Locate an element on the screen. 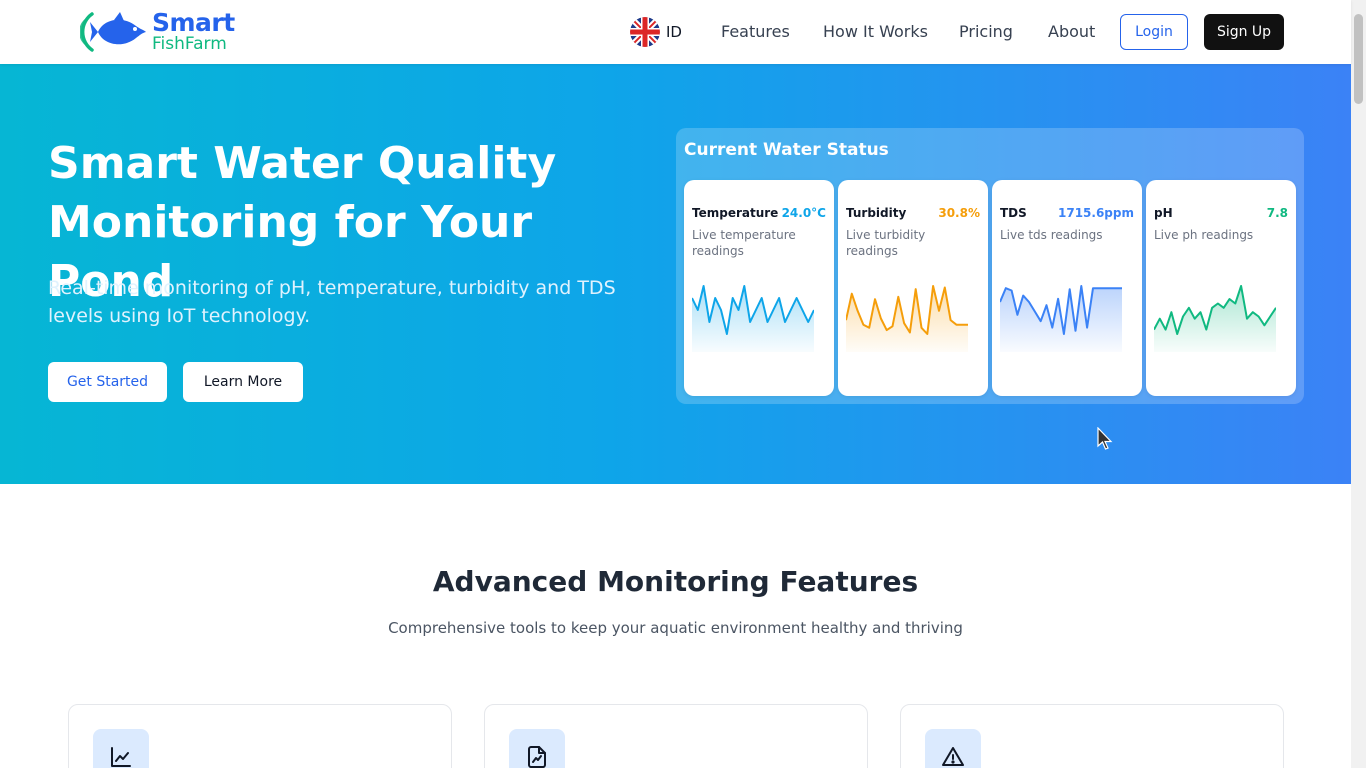 The width and height of the screenshot is (1366, 768). card-description: Live temperature readings is located at coordinates (744, 243).